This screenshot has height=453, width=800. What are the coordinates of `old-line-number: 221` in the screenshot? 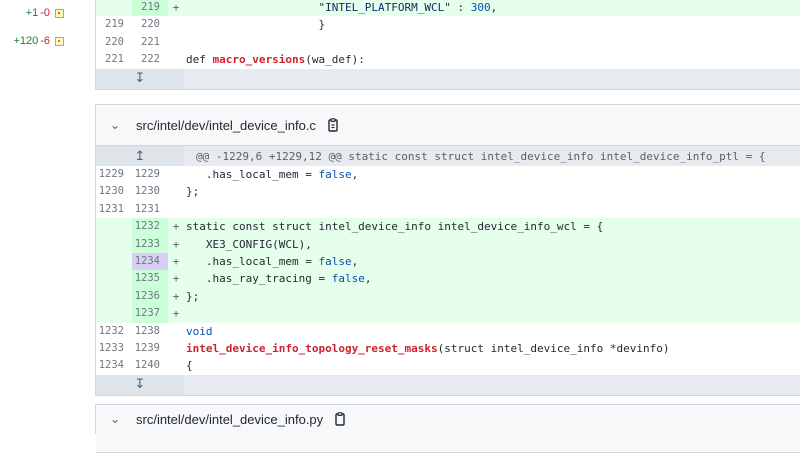 It's located at (114, 59).